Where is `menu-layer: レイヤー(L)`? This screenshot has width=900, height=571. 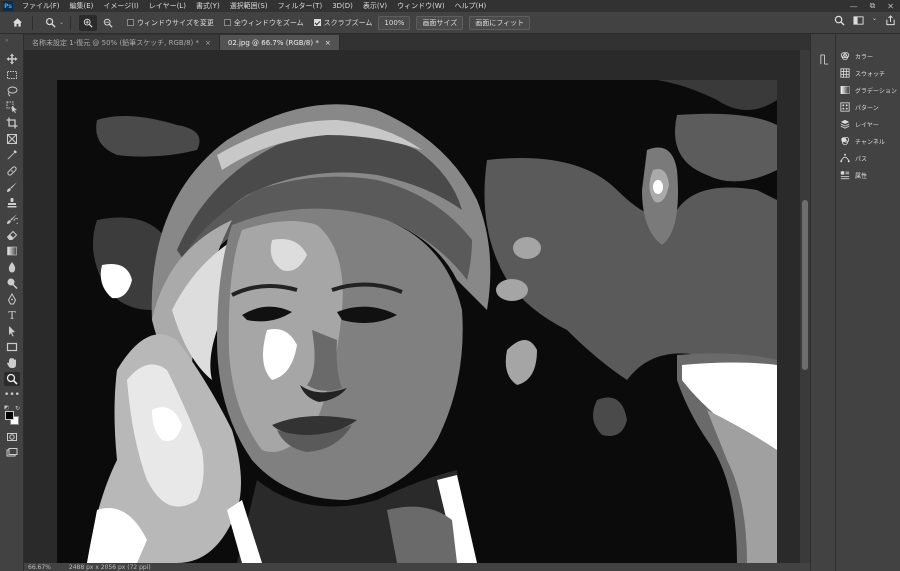
menu-layer: レイヤー(L) is located at coordinates (167, 6).